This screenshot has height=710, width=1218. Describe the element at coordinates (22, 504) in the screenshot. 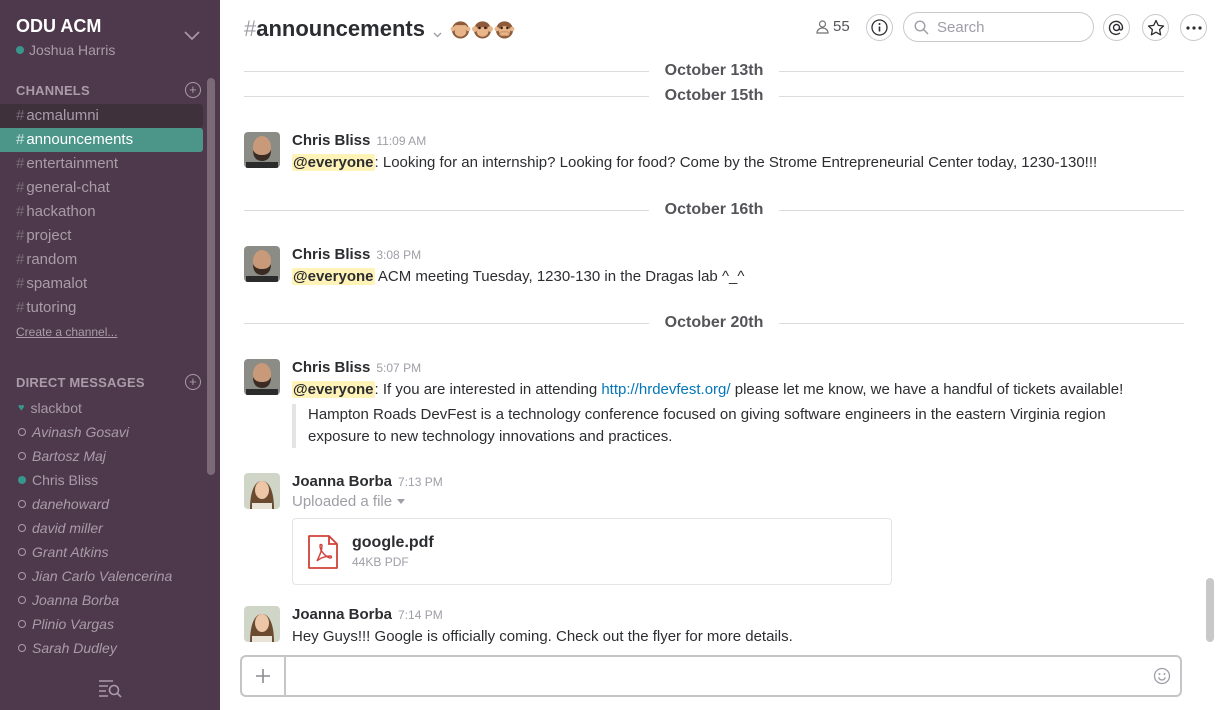

I see `presence-icon` at that location.